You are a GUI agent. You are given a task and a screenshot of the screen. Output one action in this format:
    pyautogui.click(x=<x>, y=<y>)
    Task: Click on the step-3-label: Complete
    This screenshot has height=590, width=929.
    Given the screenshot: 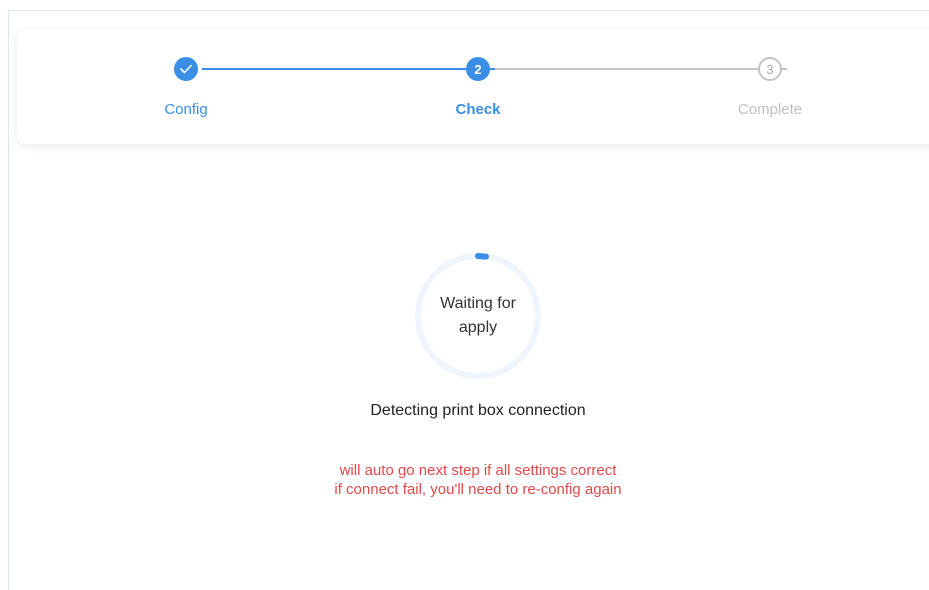 What is the action you would take?
    pyautogui.click(x=770, y=109)
    